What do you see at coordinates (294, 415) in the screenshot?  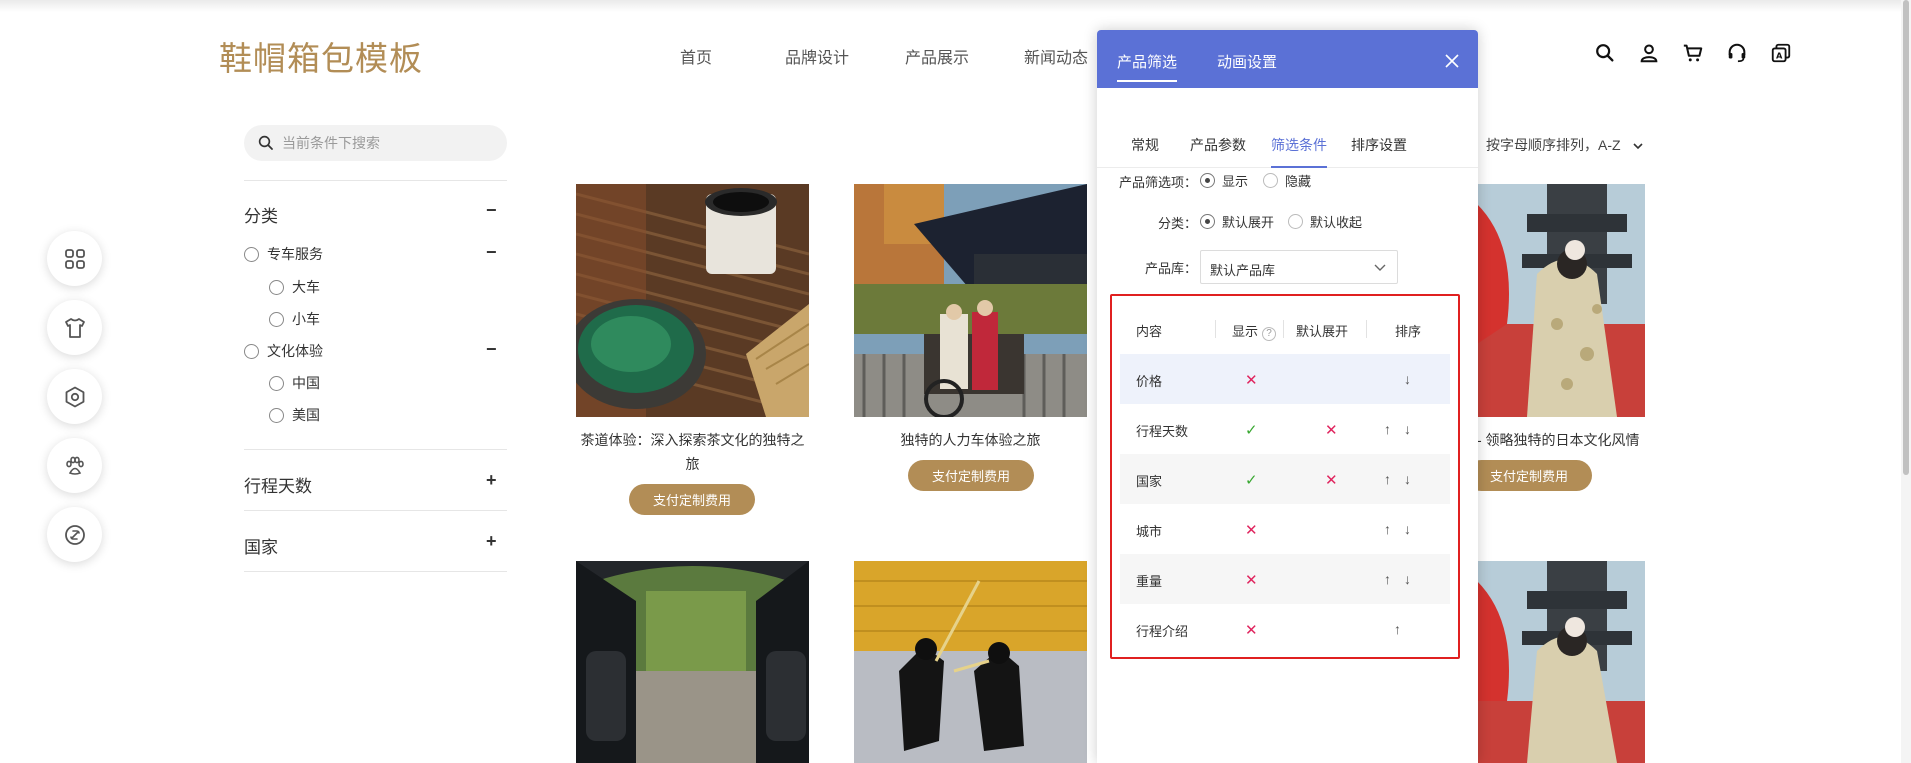 I see `radio-usa: 美国` at bounding box center [294, 415].